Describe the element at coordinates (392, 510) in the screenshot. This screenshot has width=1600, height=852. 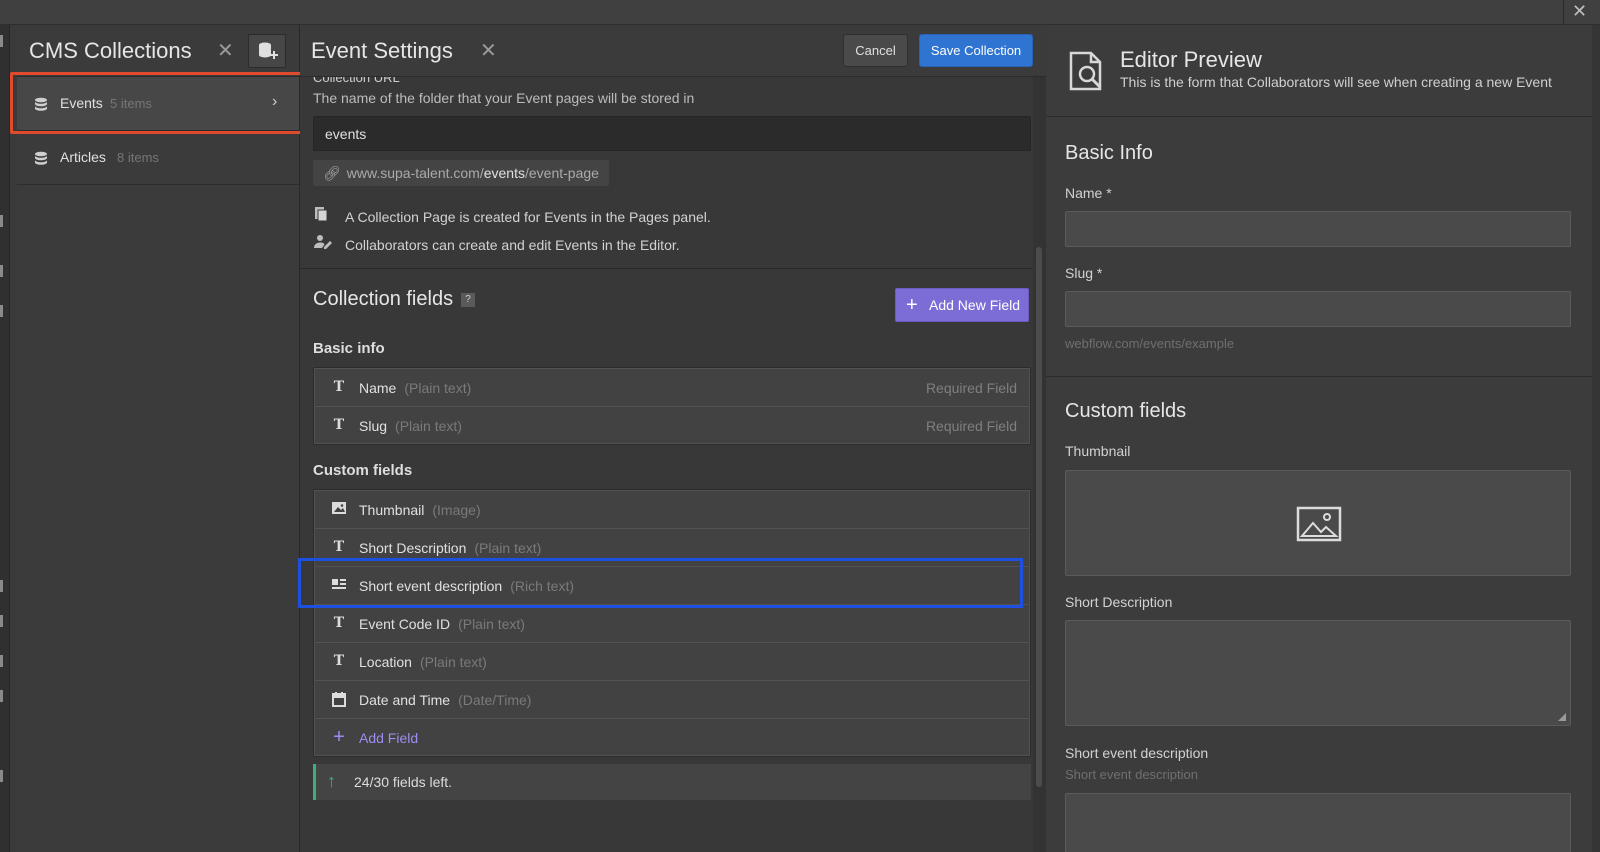
I see `field-name: Thumbnail` at that location.